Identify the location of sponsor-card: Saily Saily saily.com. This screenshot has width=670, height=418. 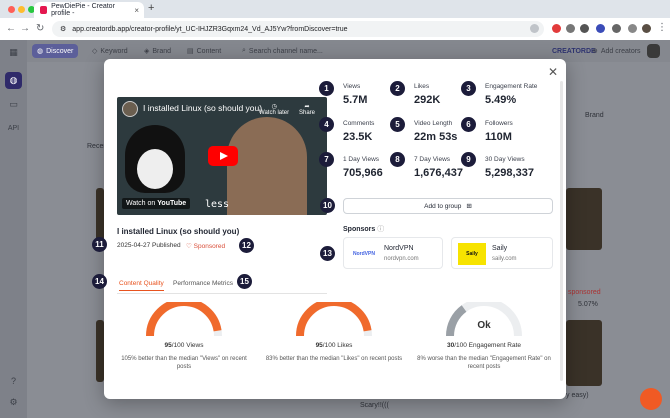
(502, 253).